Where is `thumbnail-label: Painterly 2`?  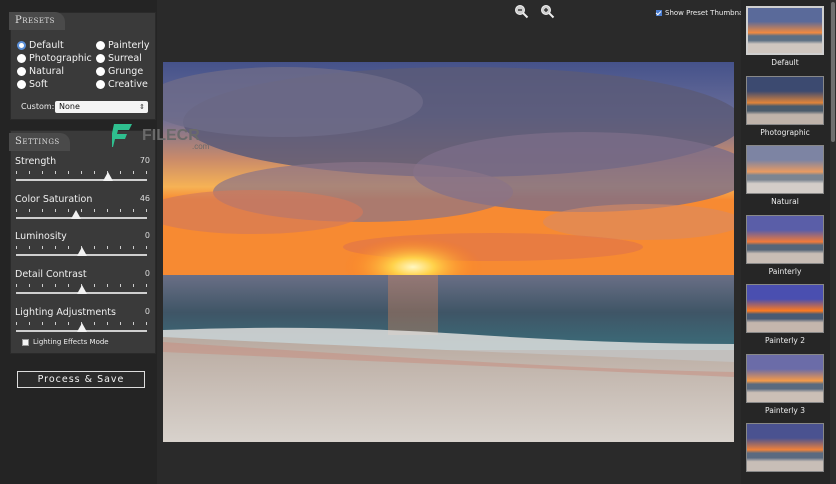 thumbnail-label: Painterly 2 is located at coordinates (785, 340).